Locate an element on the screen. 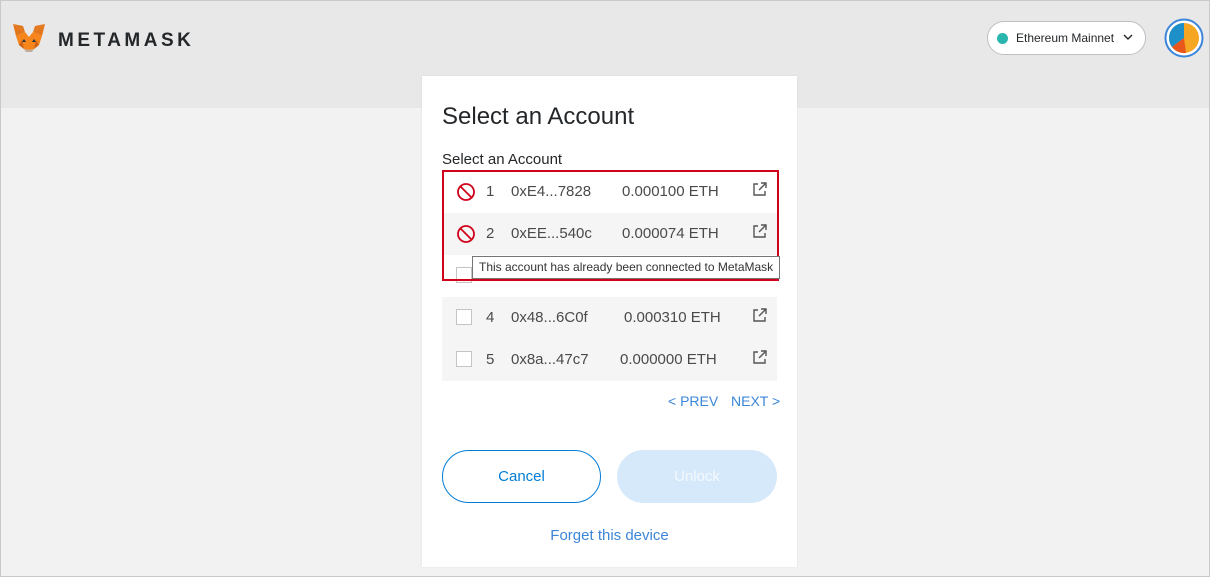 The height and width of the screenshot is (577, 1210). account-avatar is located at coordinates (1184, 38).